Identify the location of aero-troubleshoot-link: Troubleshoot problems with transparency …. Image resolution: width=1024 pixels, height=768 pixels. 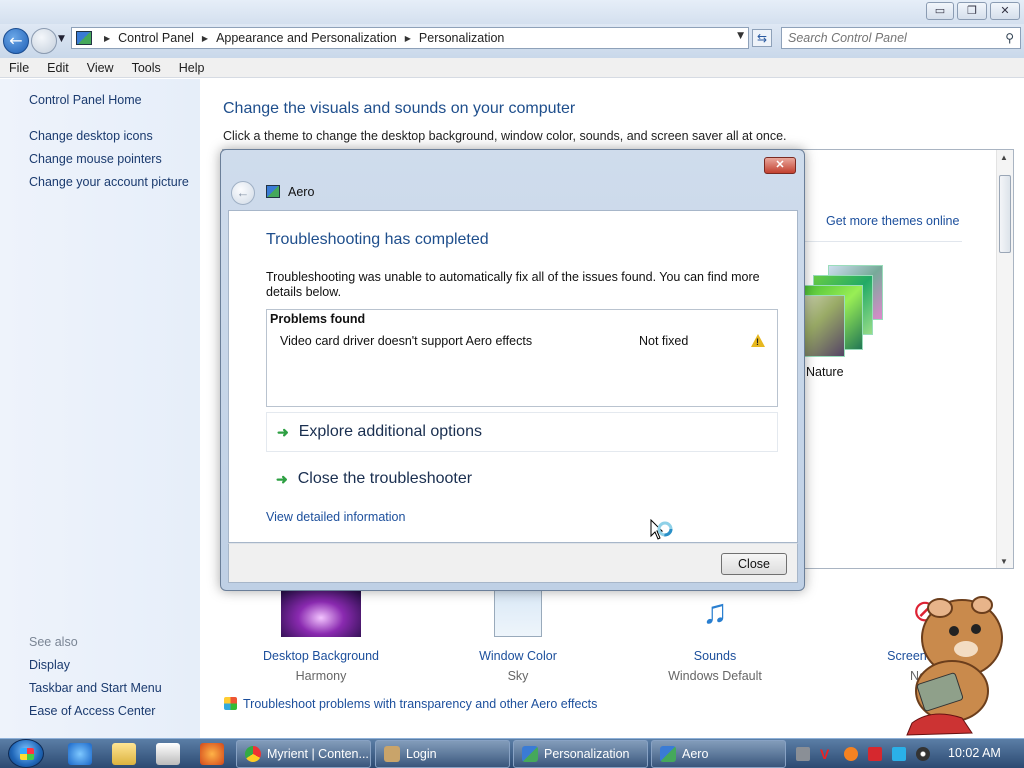
(410, 704).